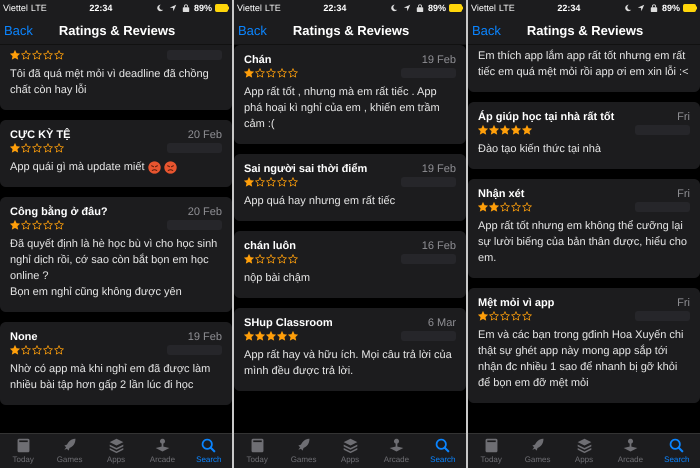  What do you see at coordinates (348, 363) in the screenshot?
I see `review-text: App rất hay và hữu ích. Mọi câu trả lời của mình đều được trả lời.` at bounding box center [348, 363].